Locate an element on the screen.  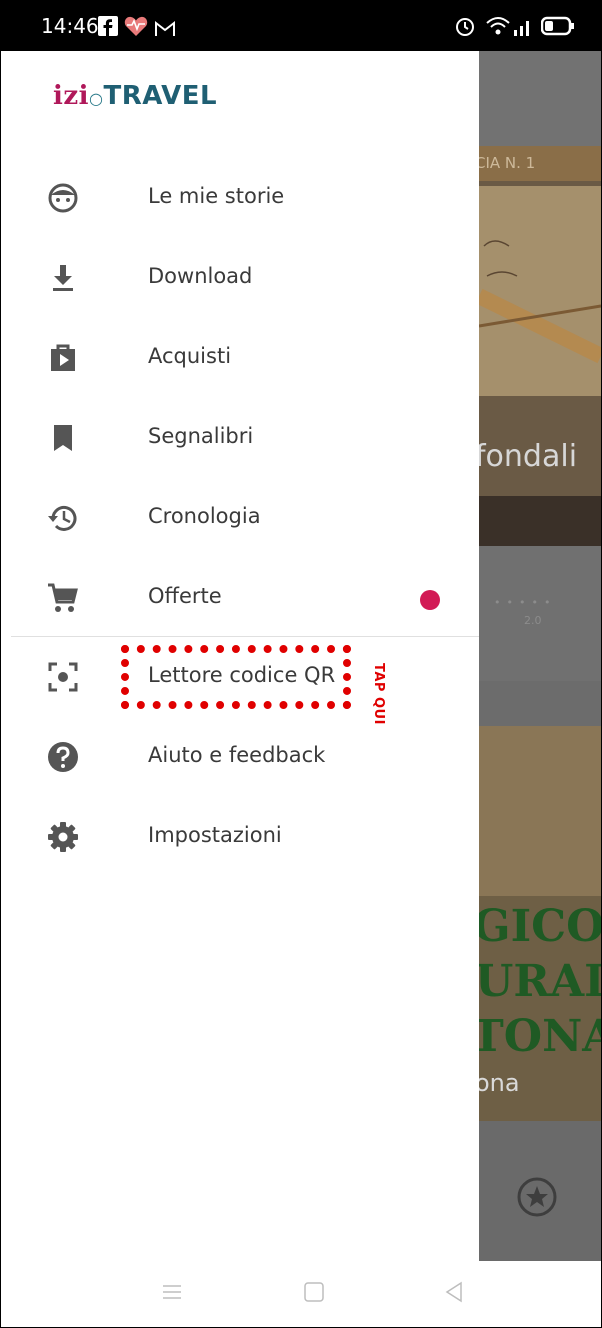
history-icon is located at coordinates (62, 518).